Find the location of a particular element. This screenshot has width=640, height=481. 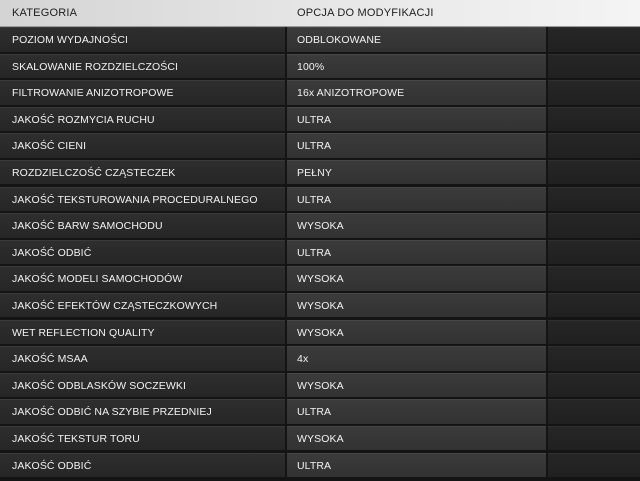

setting-category-cell: JAKOŚĆ ODBIĆ NA SZYBIE PRZEDNIEJ is located at coordinates (142, 411).